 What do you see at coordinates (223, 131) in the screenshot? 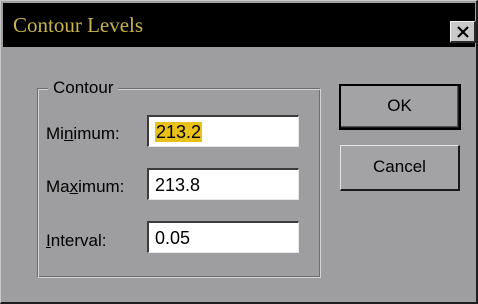
I see `minimum-field: 213.2` at bounding box center [223, 131].